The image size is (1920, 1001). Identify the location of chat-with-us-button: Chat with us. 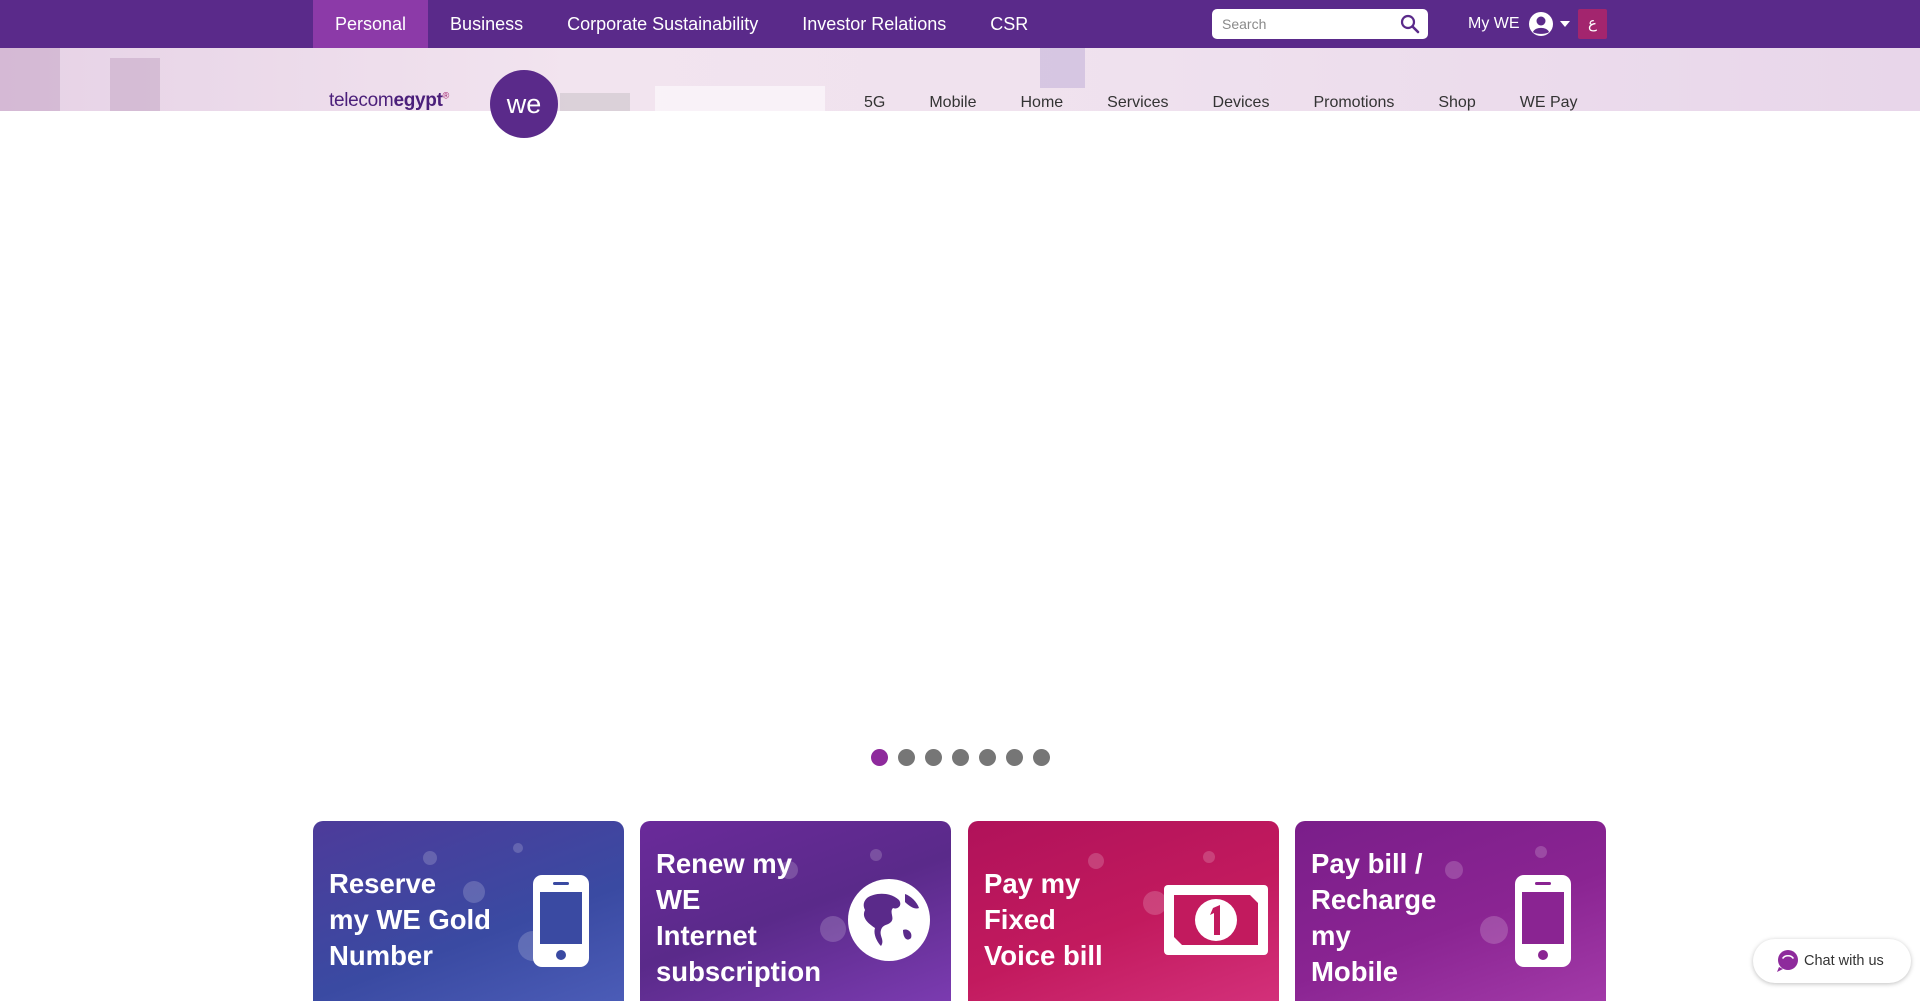
(1832, 961).